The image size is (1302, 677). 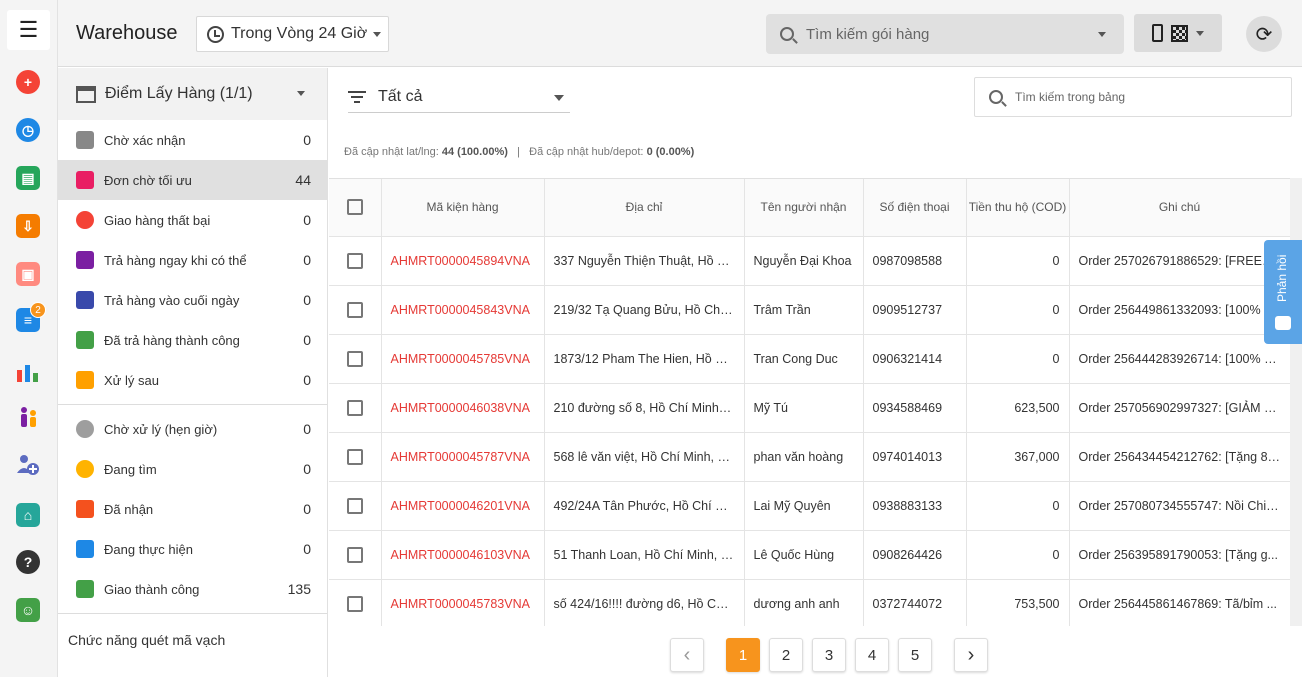 What do you see at coordinates (1157, 33) in the screenshot?
I see `phone-icon` at bounding box center [1157, 33].